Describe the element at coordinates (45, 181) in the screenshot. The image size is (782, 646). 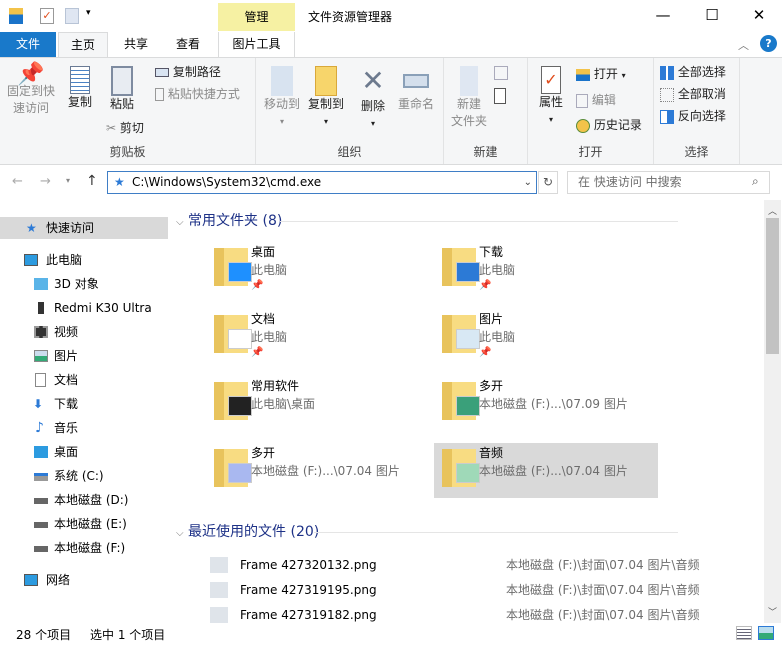
I see `forward-button: →` at that location.